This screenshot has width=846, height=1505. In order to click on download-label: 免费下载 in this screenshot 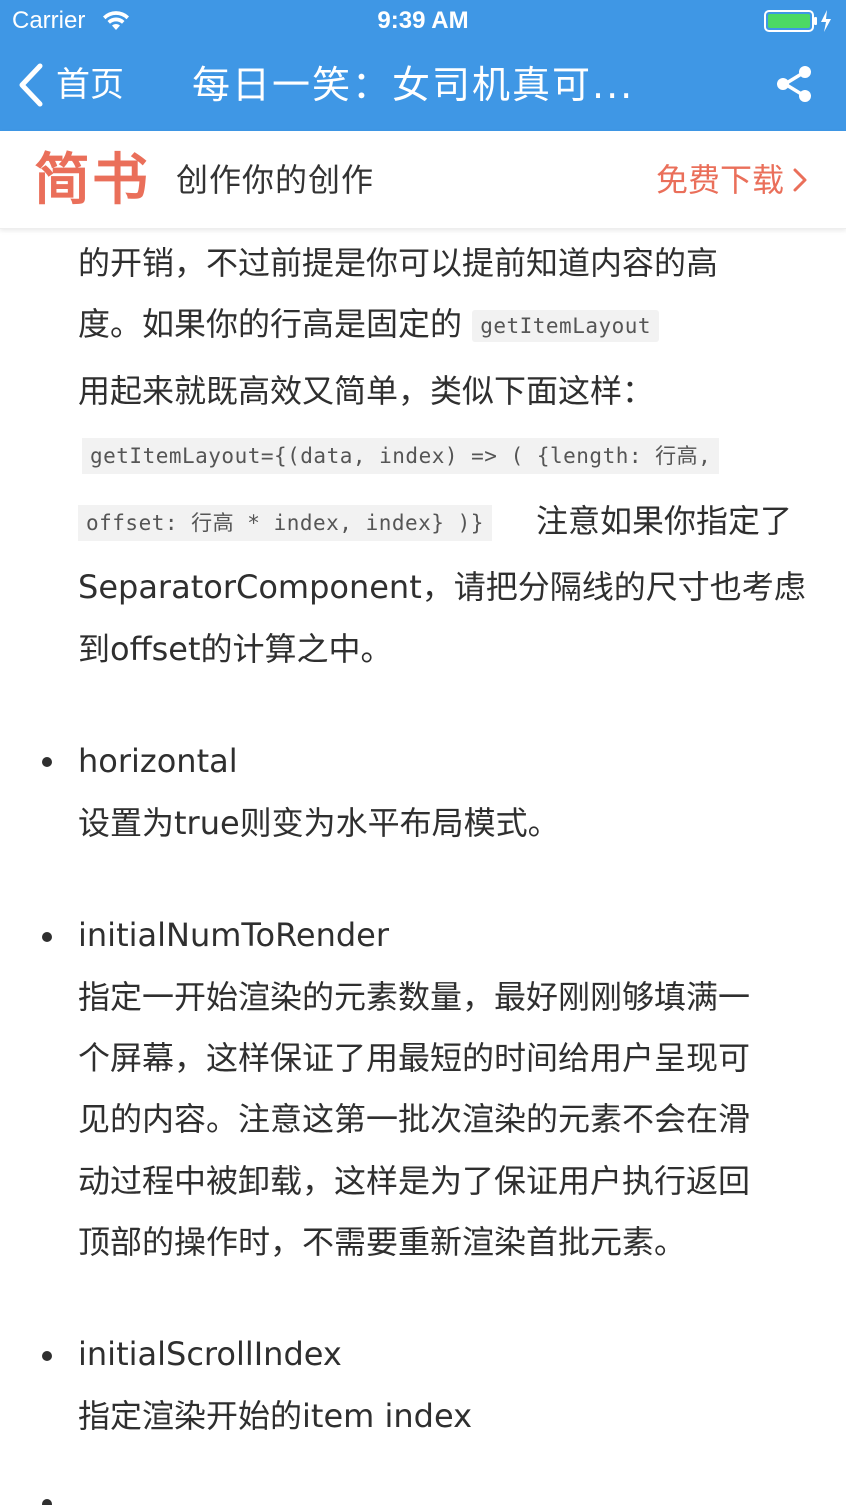, I will do `click(719, 180)`.